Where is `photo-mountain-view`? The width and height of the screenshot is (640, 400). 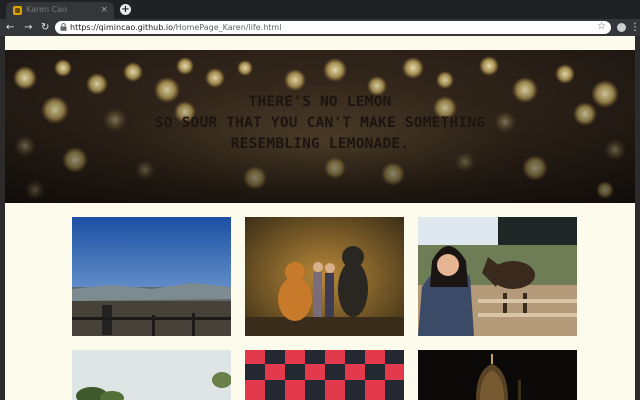 photo-mountain-view is located at coordinates (151, 276).